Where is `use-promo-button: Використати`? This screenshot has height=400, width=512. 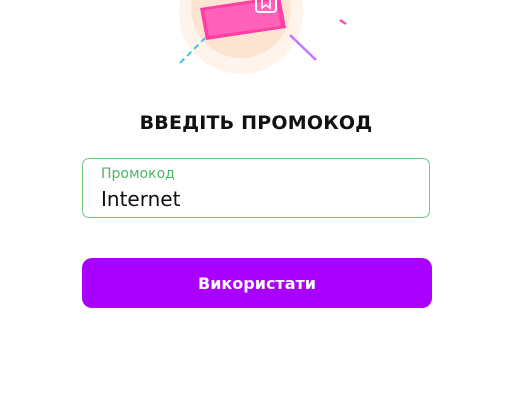 use-promo-button: Використати is located at coordinates (257, 283).